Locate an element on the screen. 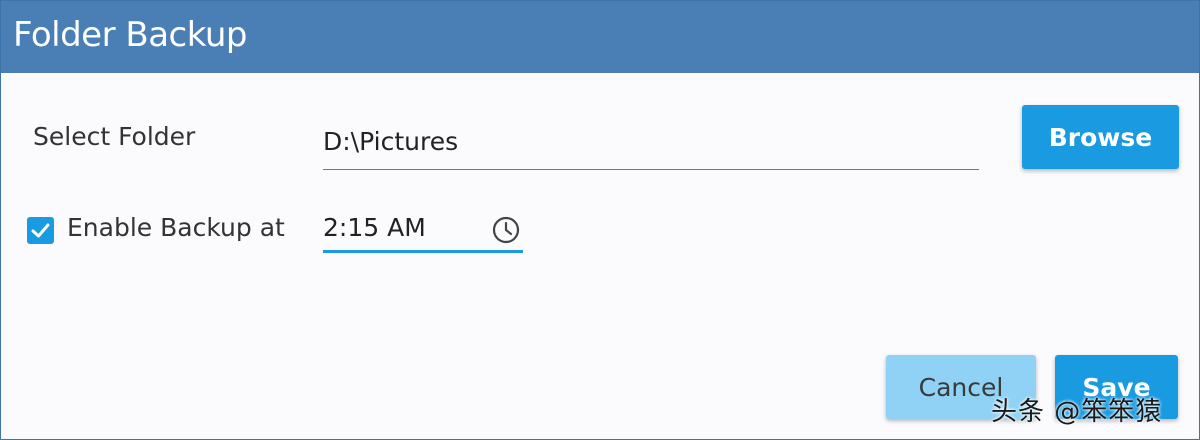 This screenshot has height=440, width=1200. enable-backup-checkbox is located at coordinates (40, 230).